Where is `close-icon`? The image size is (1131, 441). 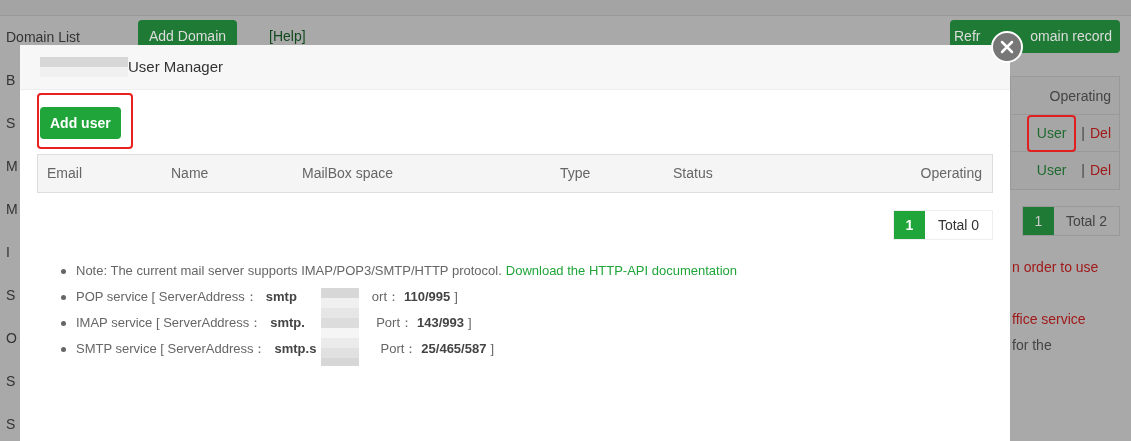 close-icon is located at coordinates (1007, 47).